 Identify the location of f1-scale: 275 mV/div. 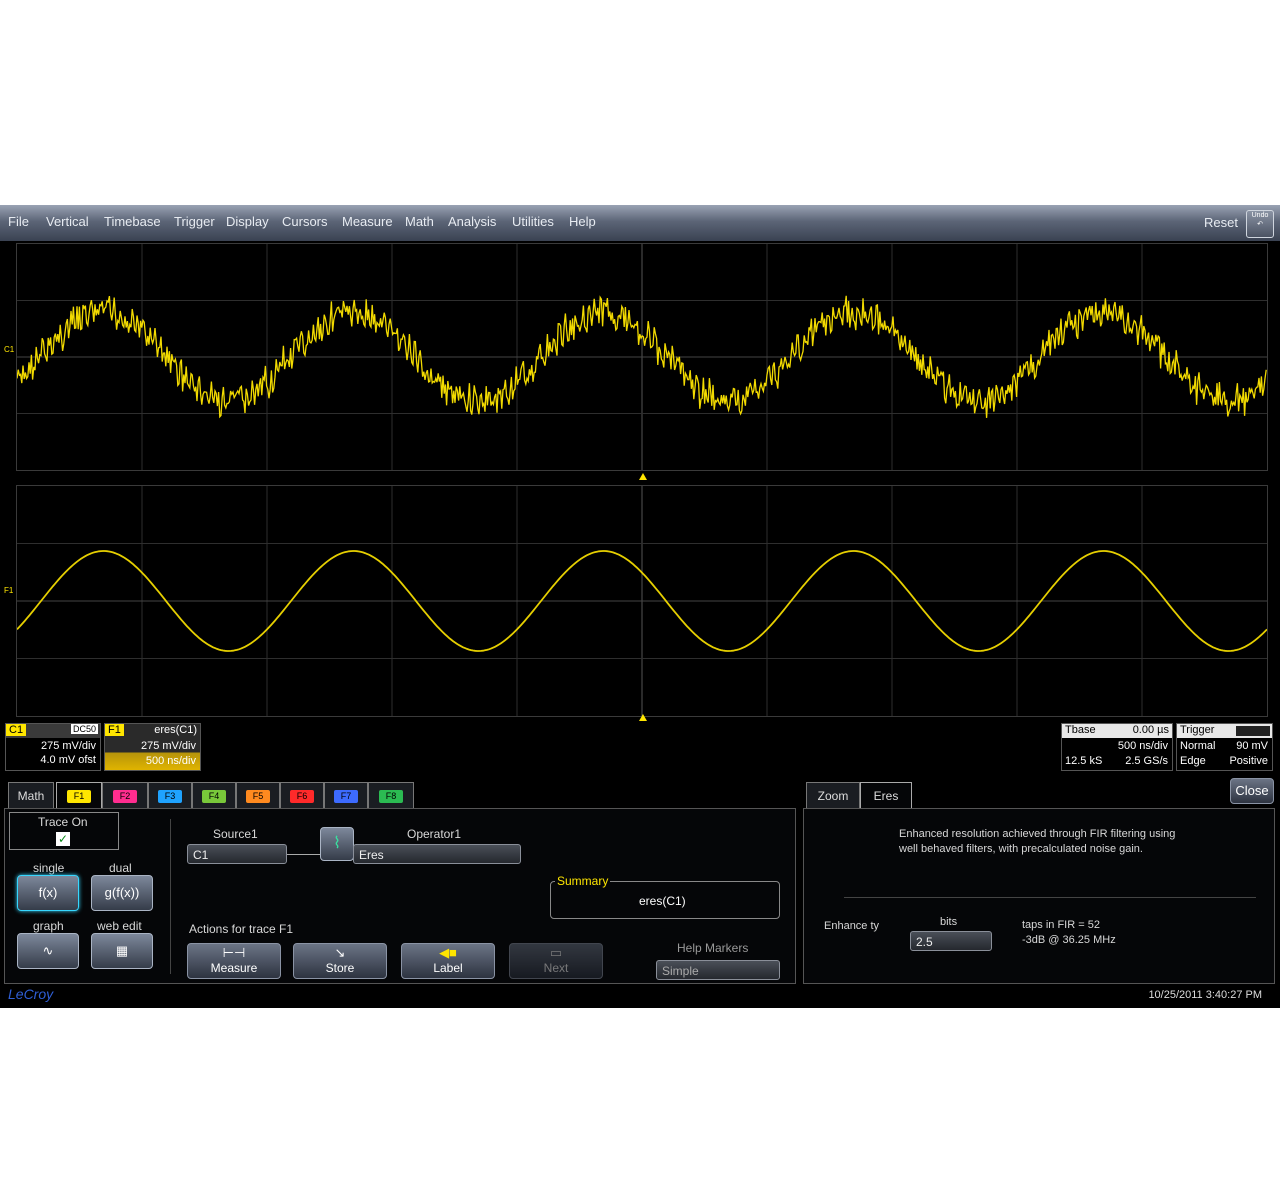
(168, 746).